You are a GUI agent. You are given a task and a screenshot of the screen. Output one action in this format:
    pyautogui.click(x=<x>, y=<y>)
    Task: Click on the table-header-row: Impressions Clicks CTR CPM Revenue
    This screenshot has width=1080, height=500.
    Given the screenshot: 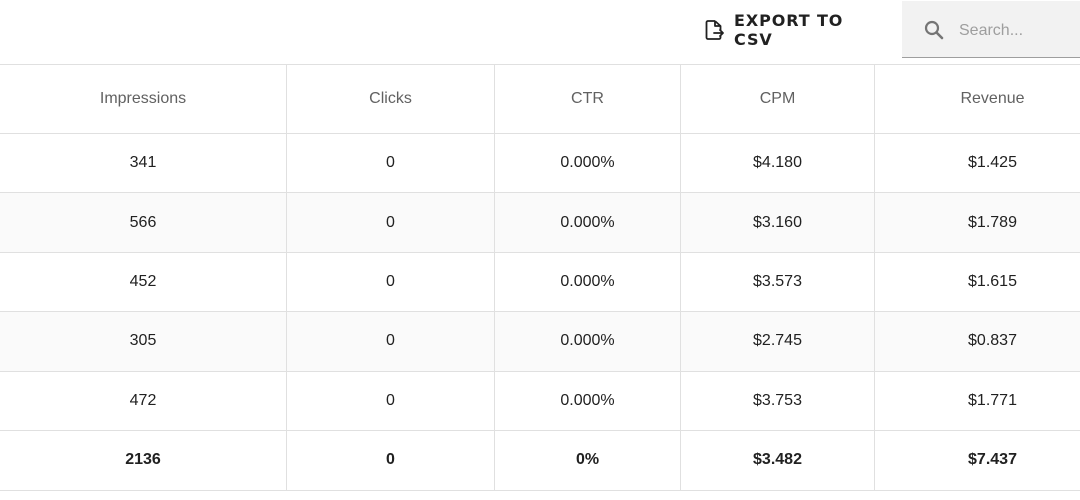 What is the action you would take?
    pyautogui.click(x=540, y=99)
    